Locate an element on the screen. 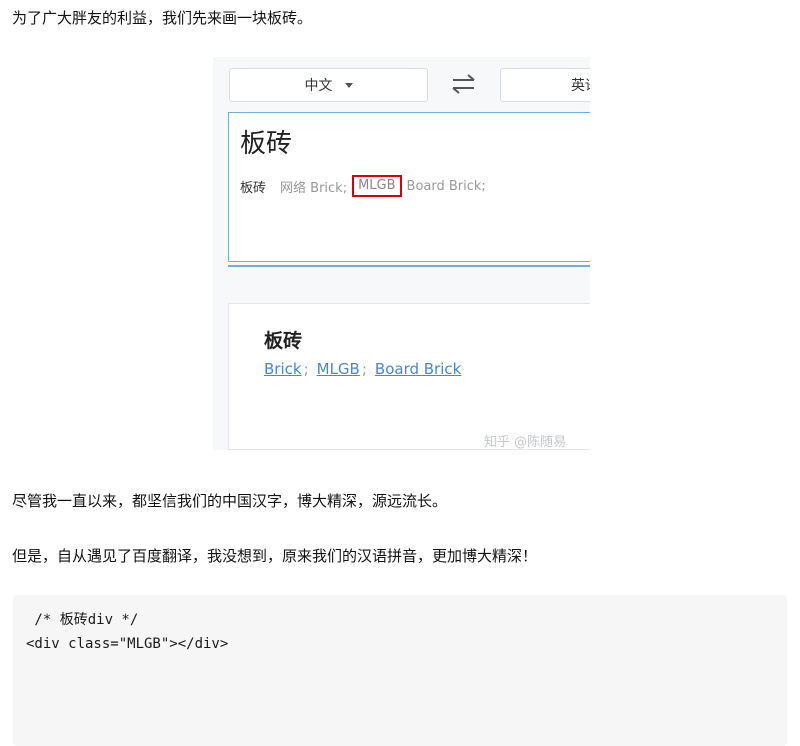 Image resolution: width=800 pixels, height=746 pixels. translation-input: 板砖 板砖 网络 Brick; MLGB Board Brick; is located at coordinates (409, 187).